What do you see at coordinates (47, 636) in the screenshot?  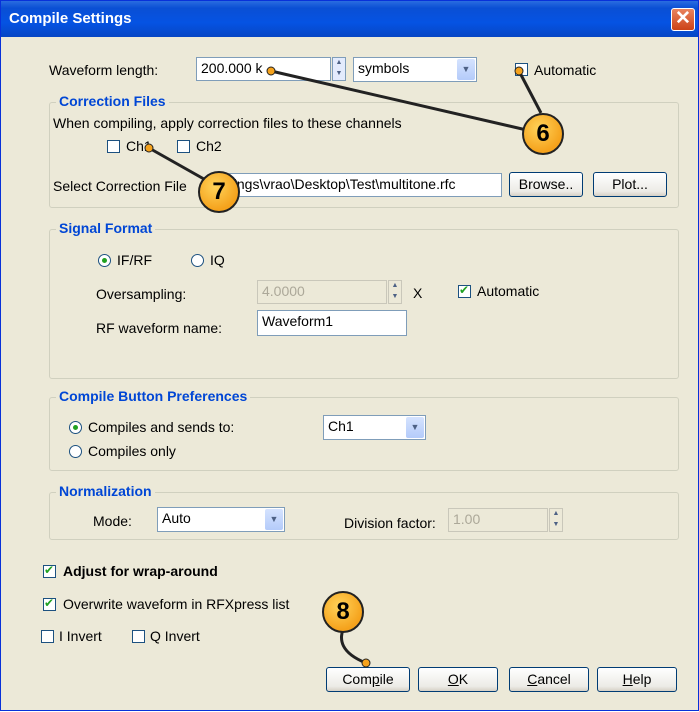 I see `i-invert-checkbox` at bounding box center [47, 636].